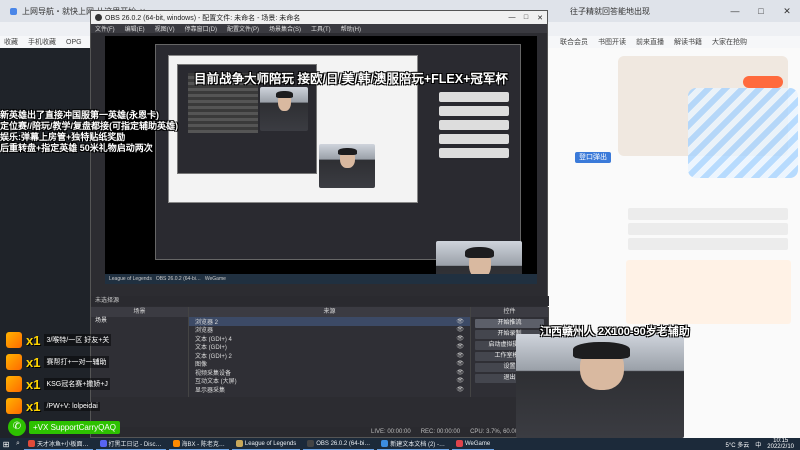 The height and width of the screenshot is (450, 800). I want to click on browser-tab: 往子精就回答能地出现, so click(610, 11).